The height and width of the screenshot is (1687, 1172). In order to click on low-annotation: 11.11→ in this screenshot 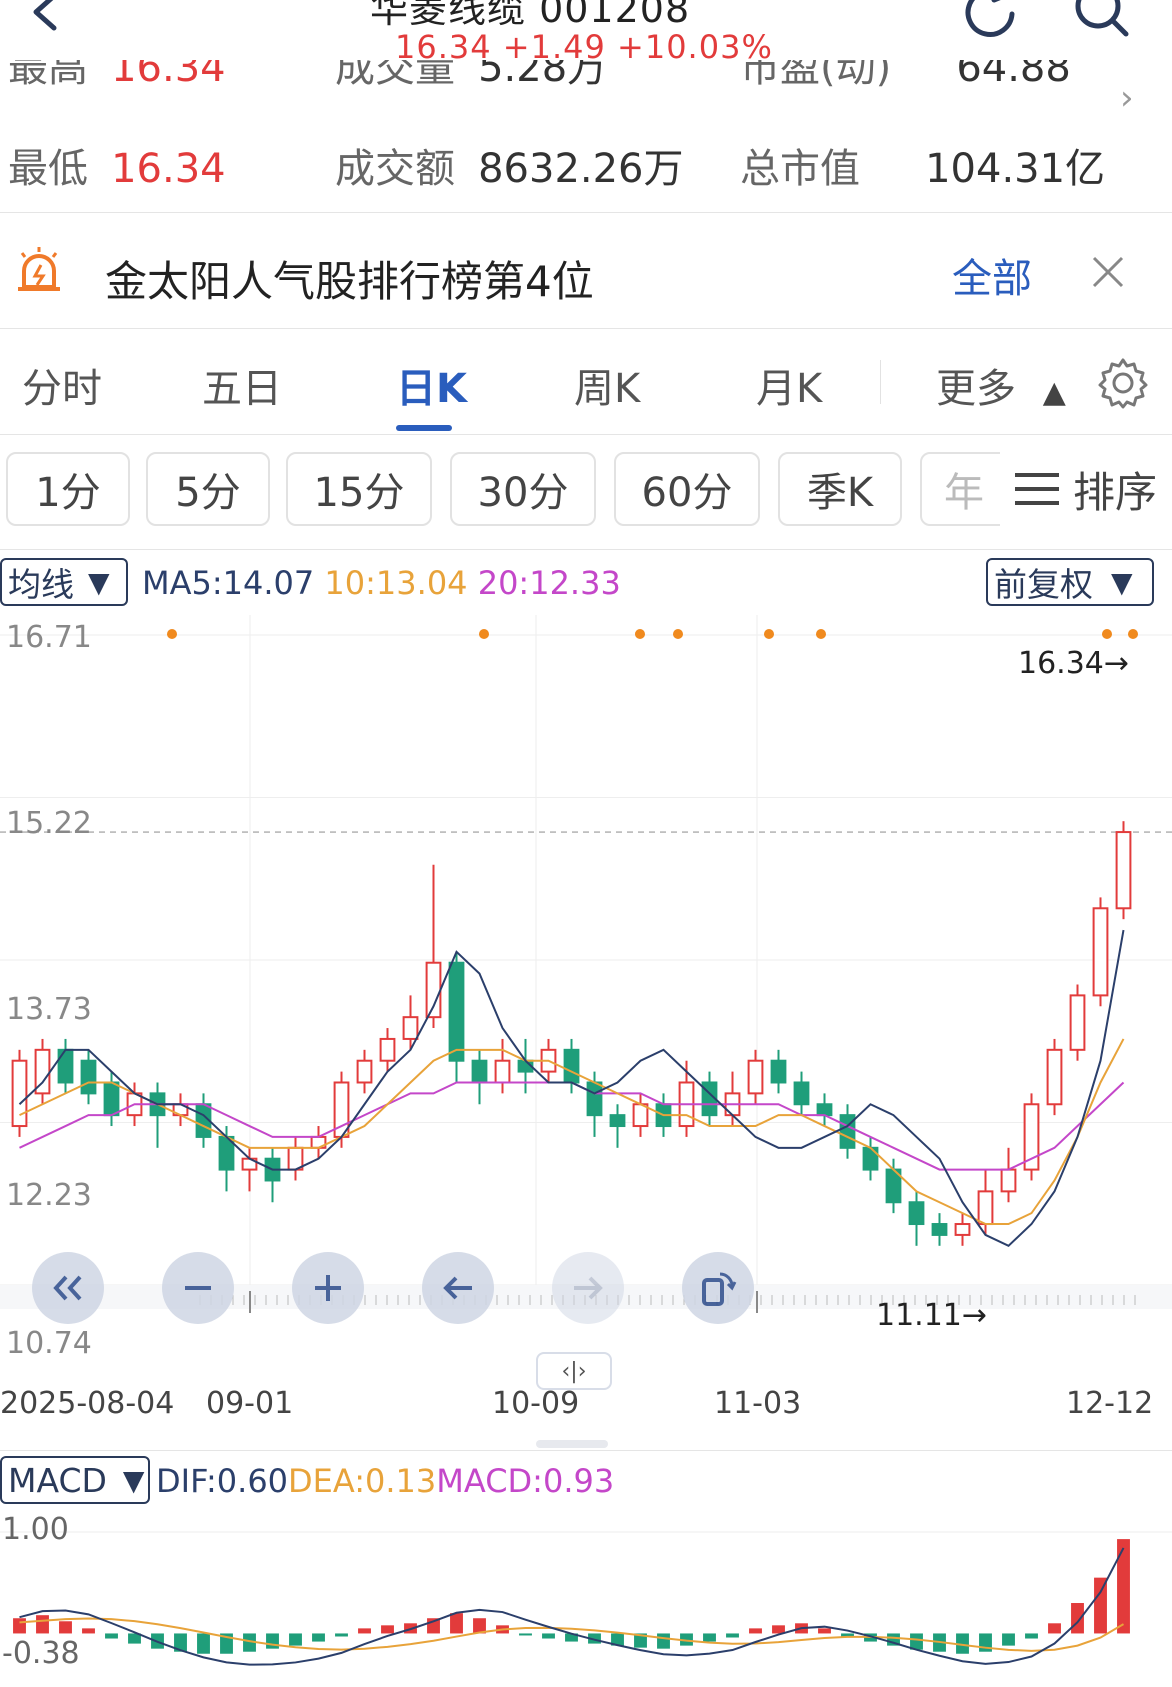, I will do `click(932, 1315)`.